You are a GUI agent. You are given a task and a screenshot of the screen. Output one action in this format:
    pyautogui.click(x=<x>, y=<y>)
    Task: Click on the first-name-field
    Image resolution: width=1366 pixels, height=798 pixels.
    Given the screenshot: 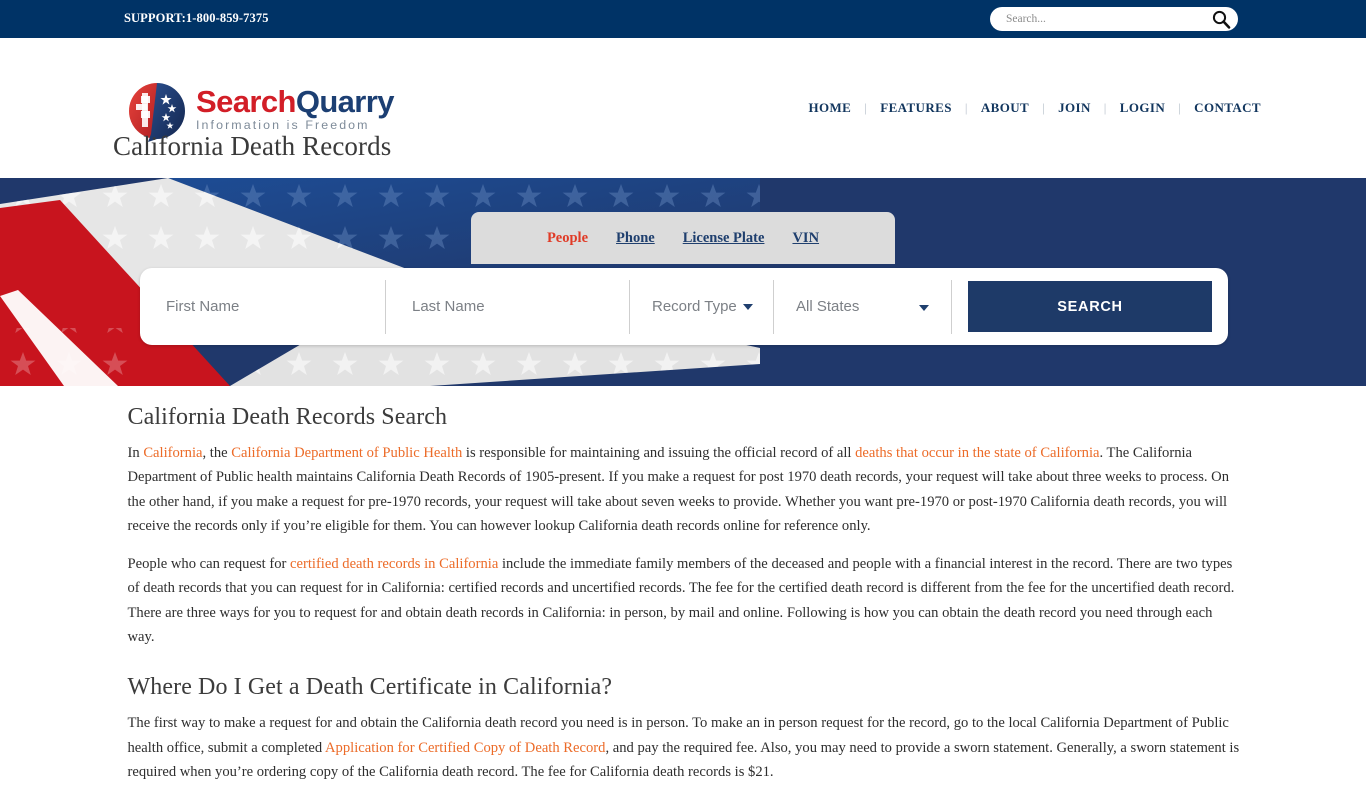 What is the action you would take?
    pyautogui.click(x=263, y=306)
    